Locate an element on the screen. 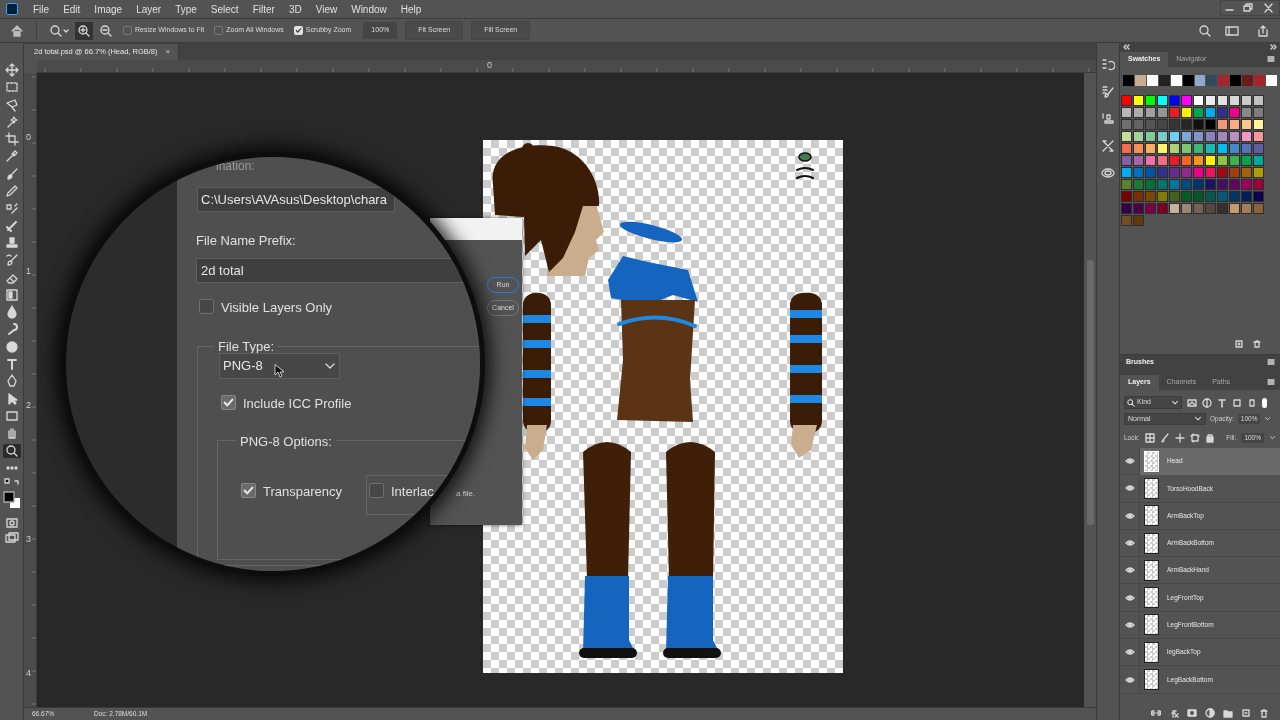 The image size is (1280, 720). checkbox-label: Interlac is located at coordinates (412, 492).